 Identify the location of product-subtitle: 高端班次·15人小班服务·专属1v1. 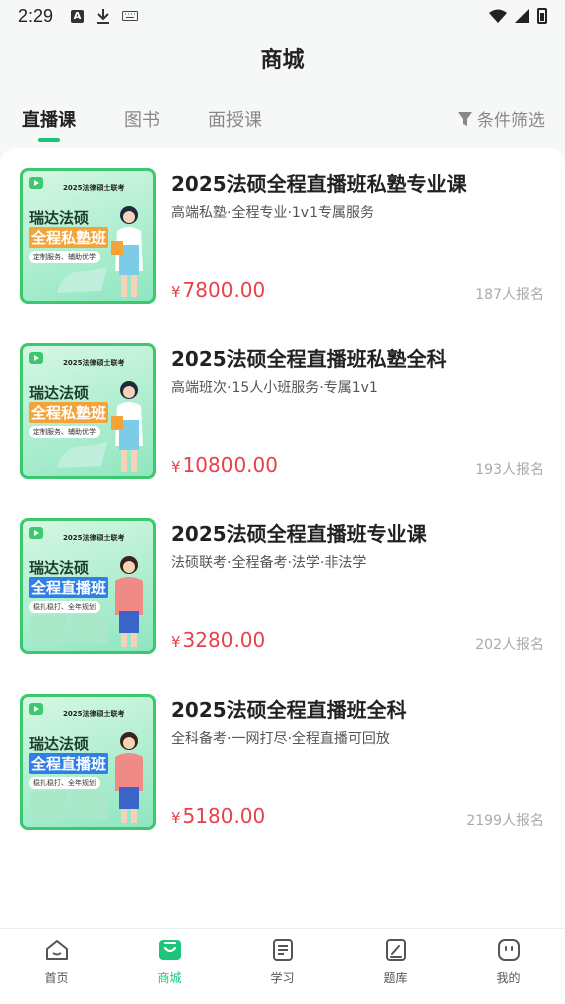
(274, 388).